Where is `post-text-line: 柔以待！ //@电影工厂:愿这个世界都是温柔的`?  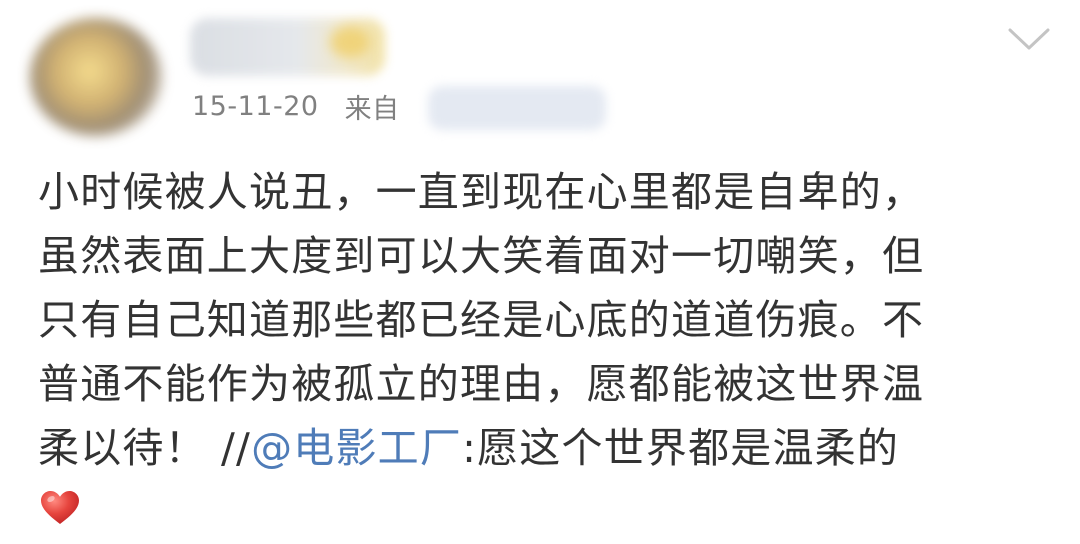 post-text-line: 柔以待！ //@电影工厂:愿这个世界都是温柔的 is located at coordinates (543, 448).